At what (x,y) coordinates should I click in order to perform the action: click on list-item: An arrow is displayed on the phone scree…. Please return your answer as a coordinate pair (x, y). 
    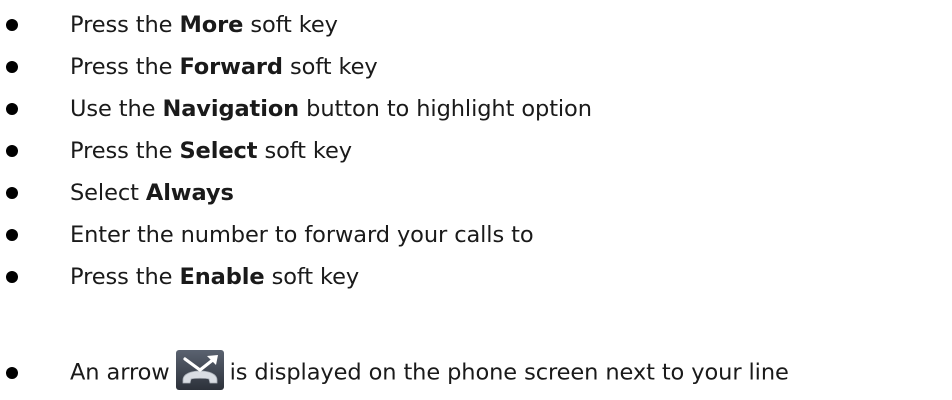
    Looking at the image, I should click on (476, 373).